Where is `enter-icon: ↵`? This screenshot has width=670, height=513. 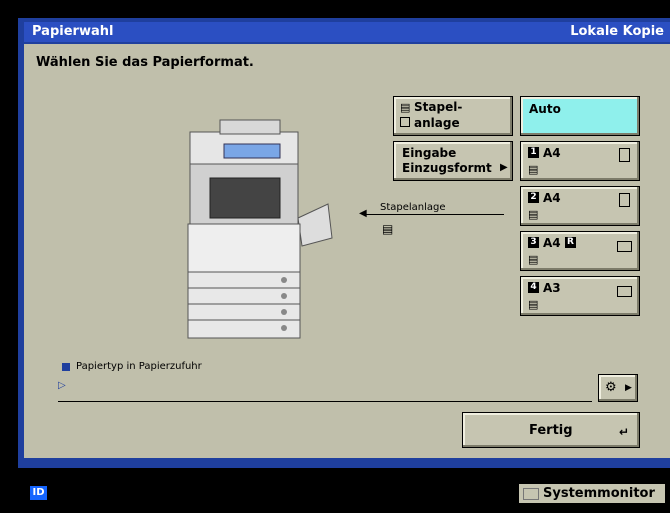 enter-icon: ↵ is located at coordinates (624, 432).